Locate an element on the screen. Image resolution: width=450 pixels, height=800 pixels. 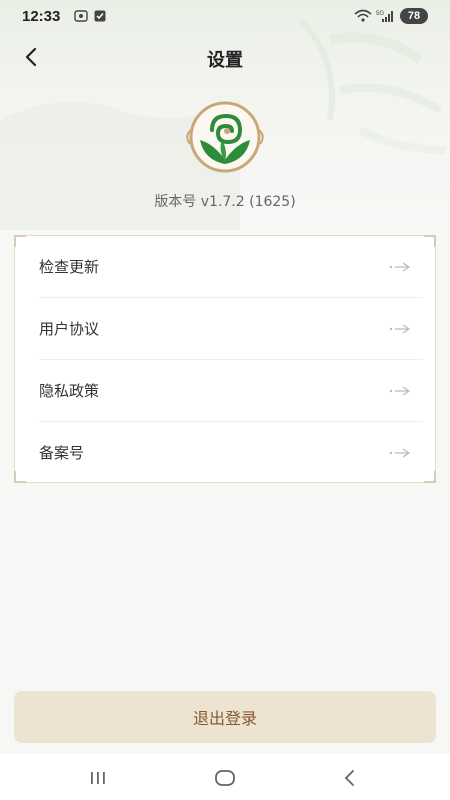
menu-item-privacy-policy: 隐私政策 is located at coordinates (225, 391).